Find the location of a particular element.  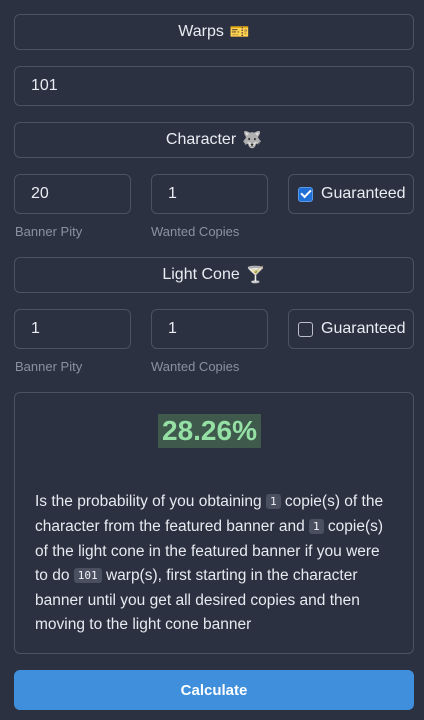

light-cone-copies-badge: 1 is located at coordinates (316, 526).